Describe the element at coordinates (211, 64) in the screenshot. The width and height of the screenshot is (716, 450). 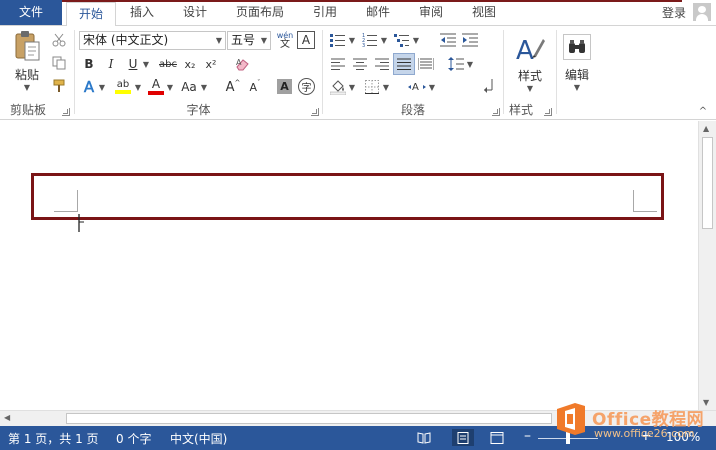
I see `superscript-button: x²` at that location.